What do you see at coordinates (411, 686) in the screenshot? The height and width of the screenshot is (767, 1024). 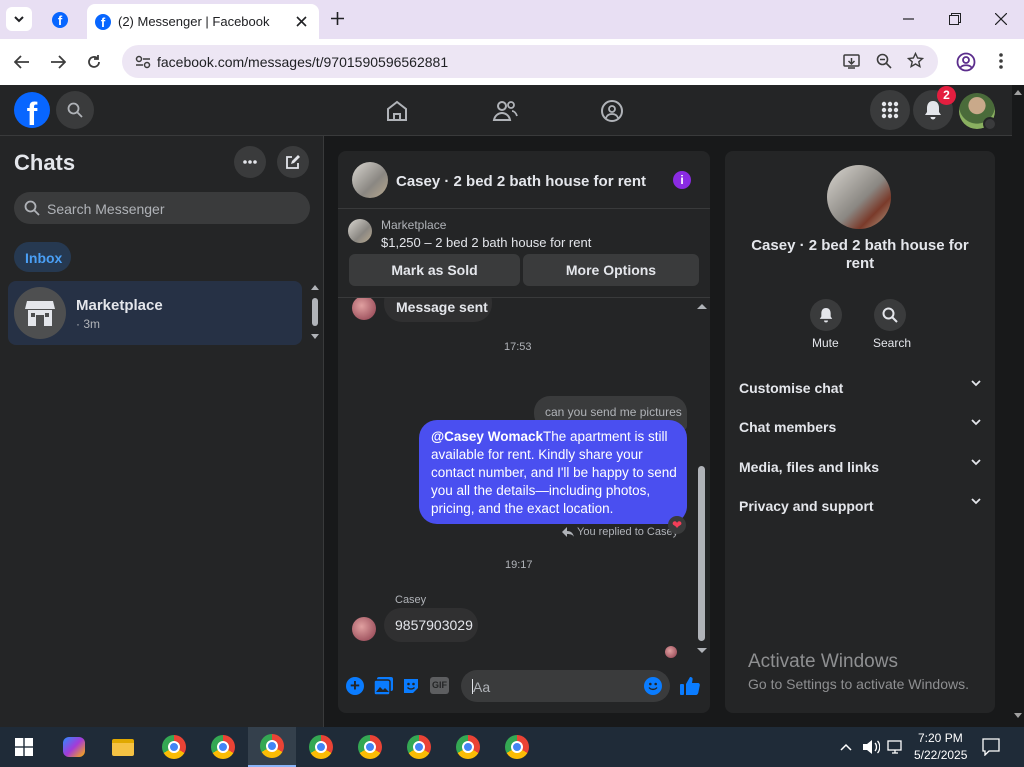 I see `sticker-icon` at bounding box center [411, 686].